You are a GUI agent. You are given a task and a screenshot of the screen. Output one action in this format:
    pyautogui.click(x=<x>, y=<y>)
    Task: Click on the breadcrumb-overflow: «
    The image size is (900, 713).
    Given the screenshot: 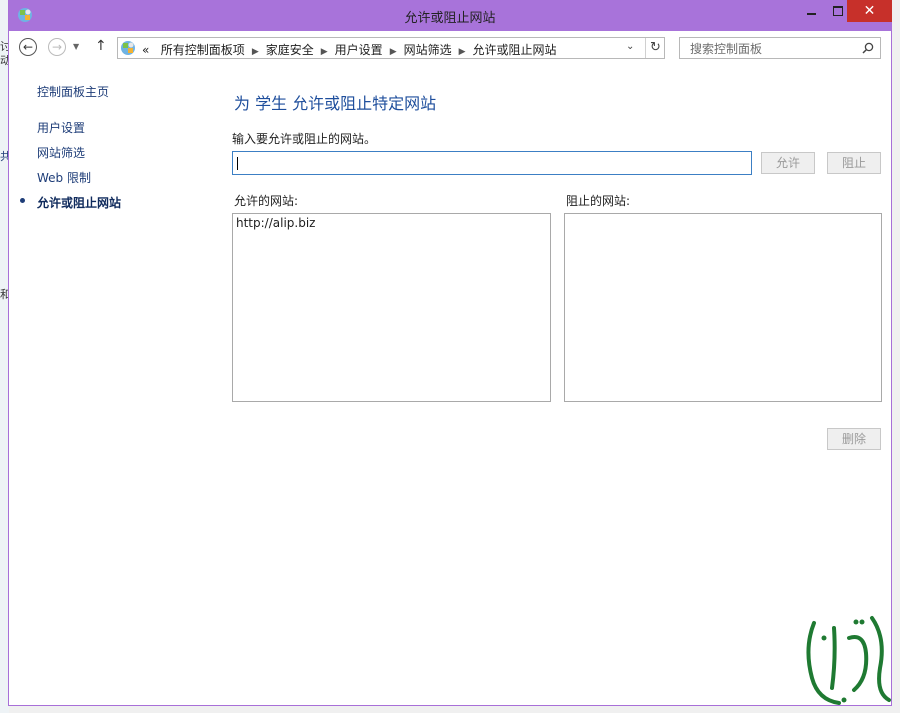 What is the action you would take?
    pyautogui.click(x=145, y=50)
    